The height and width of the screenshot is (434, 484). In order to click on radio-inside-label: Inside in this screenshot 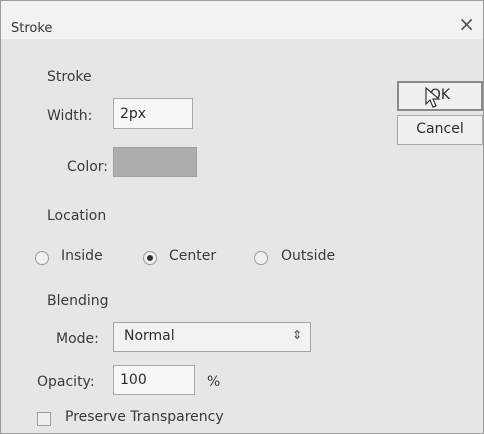, I will do `click(82, 256)`.